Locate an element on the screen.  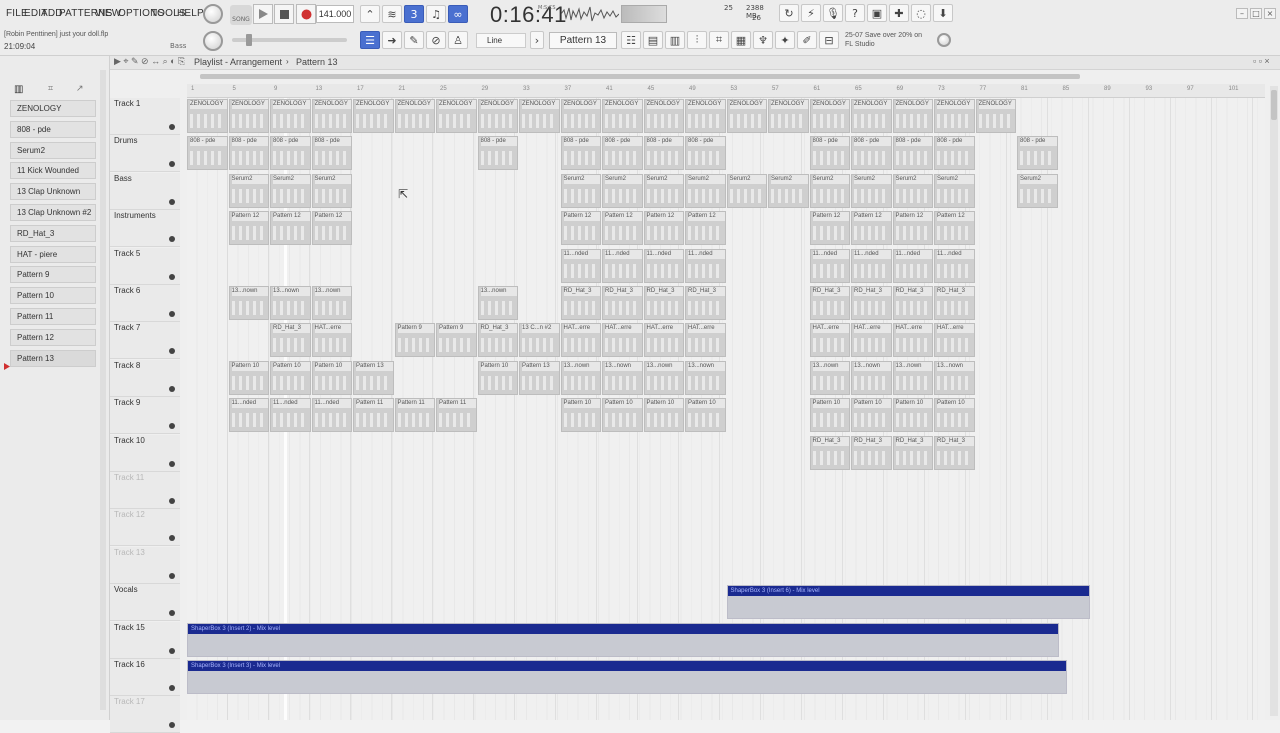
undo-history-button: ↻ is located at coordinates (789, 13).